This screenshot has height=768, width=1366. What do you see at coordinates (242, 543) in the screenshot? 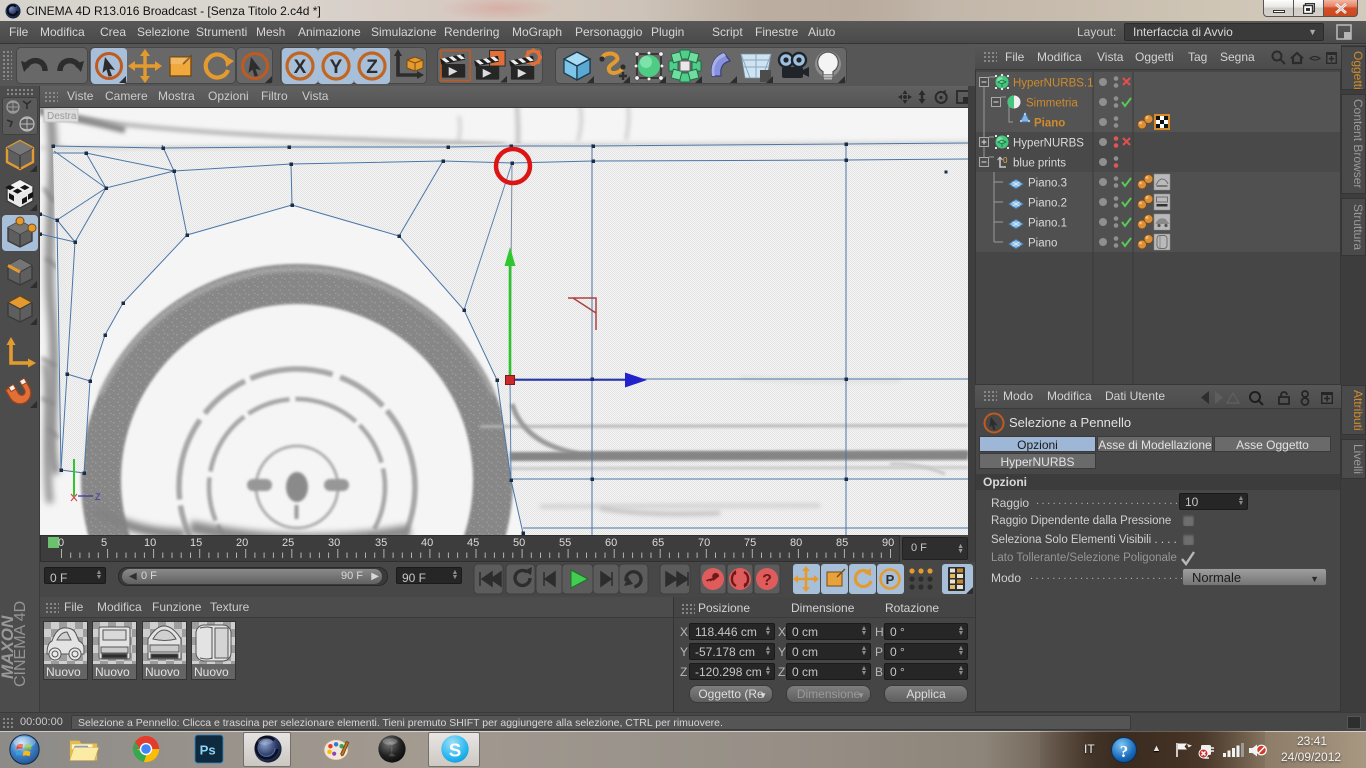
I see `svg-text: 20` at bounding box center [242, 543].